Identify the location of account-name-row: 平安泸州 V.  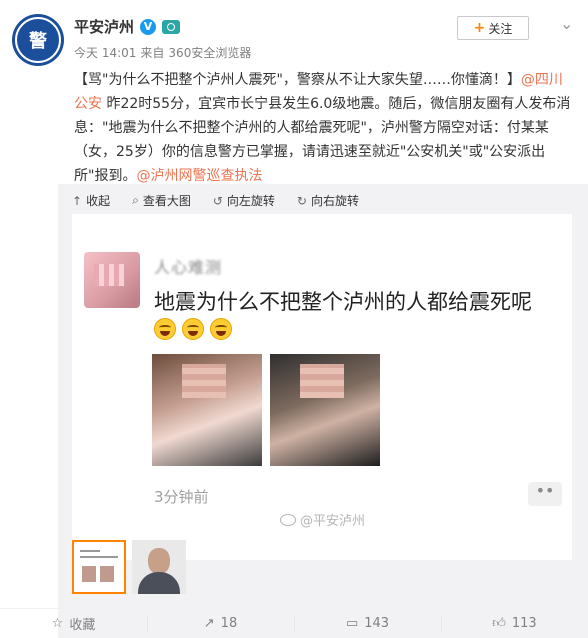
(127, 26).